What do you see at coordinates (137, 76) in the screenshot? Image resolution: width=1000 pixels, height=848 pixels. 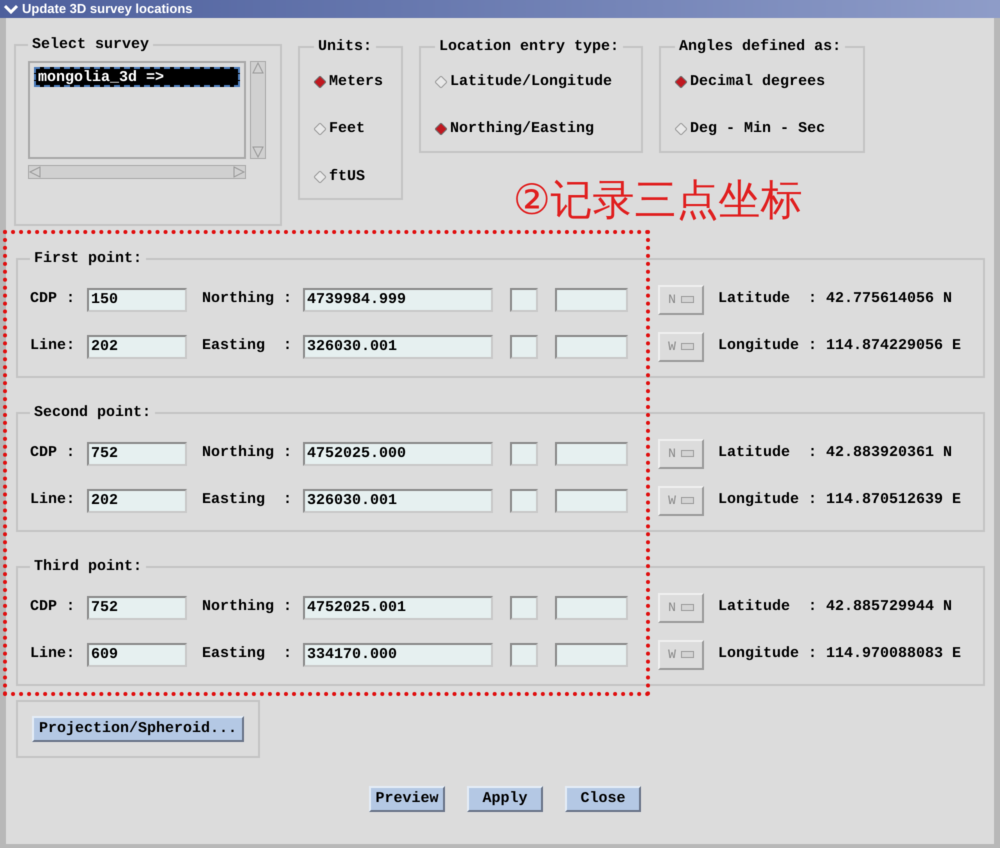 I see `list-item: mongolia_3d =>` at bounding box center [137, 76].